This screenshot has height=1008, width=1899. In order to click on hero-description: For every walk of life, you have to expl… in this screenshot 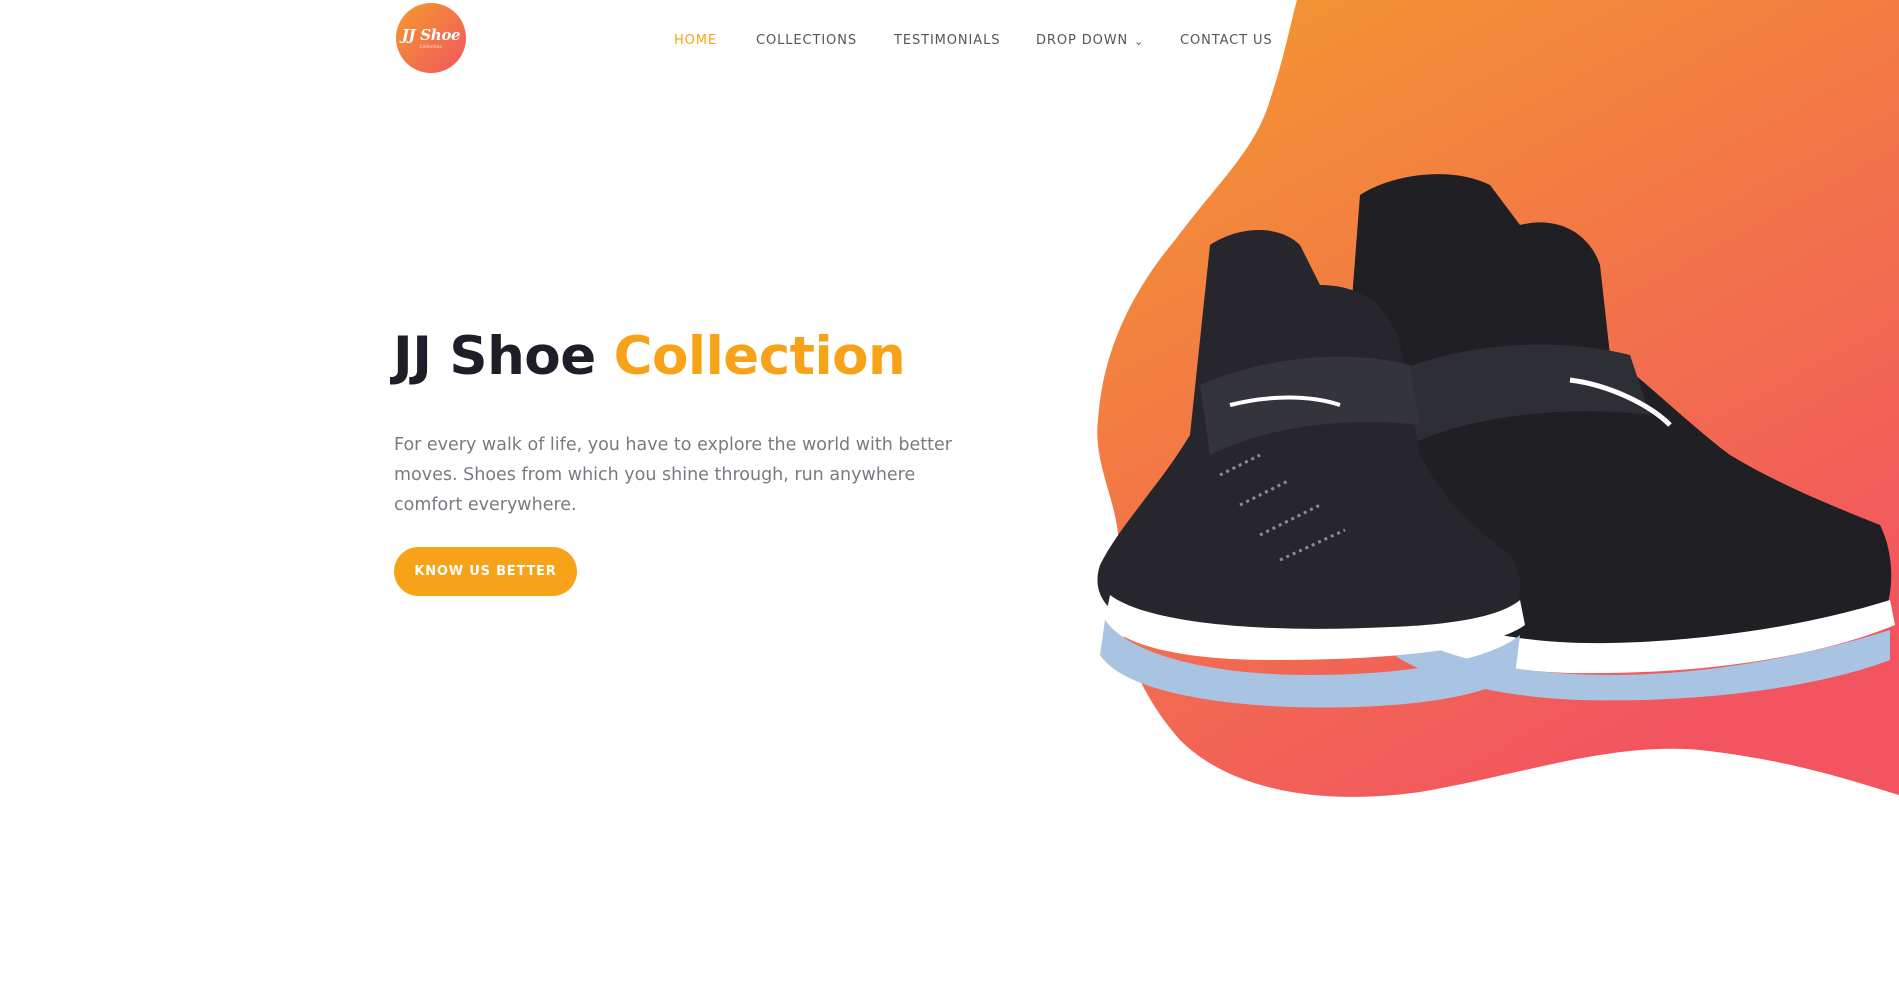, I will do `click(673, 475)`.